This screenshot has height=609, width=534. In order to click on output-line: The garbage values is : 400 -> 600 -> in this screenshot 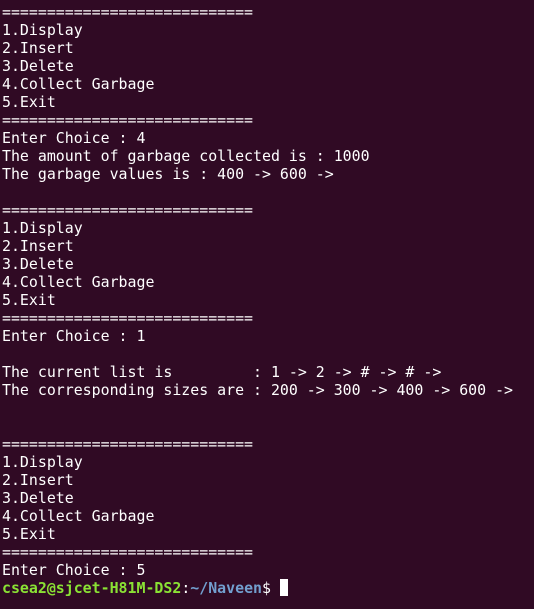, I will do `click(168, 174)`.